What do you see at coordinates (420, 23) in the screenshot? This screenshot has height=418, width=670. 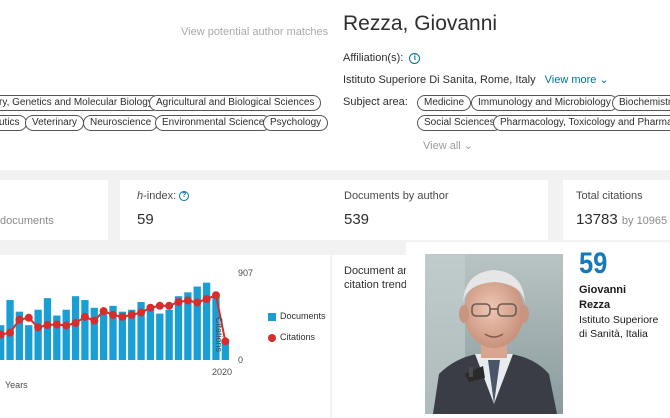 I see `author-name: Rezza, Giovanni` at bounding box center [420, 23].